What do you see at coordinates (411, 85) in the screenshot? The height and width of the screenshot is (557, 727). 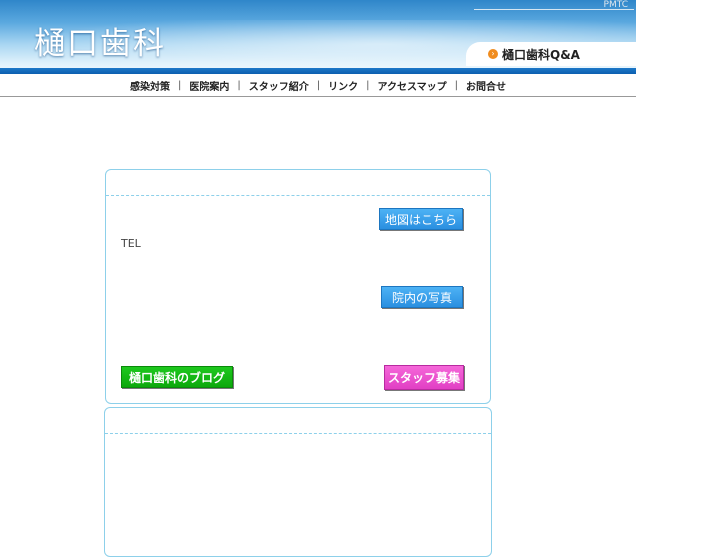 I see `nav-item-access-map: アクセスマップ` at bounding box center [411, 85].